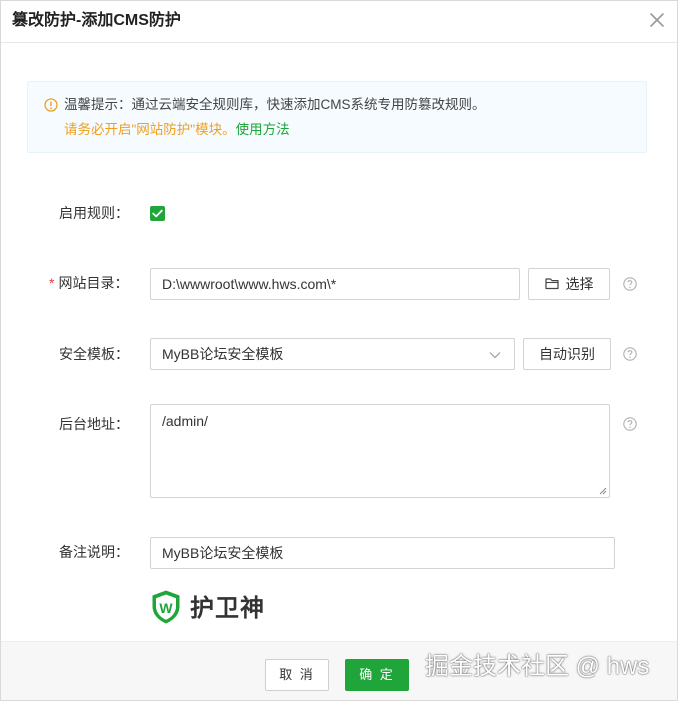 The image size is (678, 701). What do you see at coordinates (495, 355) in the screenshot?
I see `chevron-down-icon` at bounding box center [495, 355].